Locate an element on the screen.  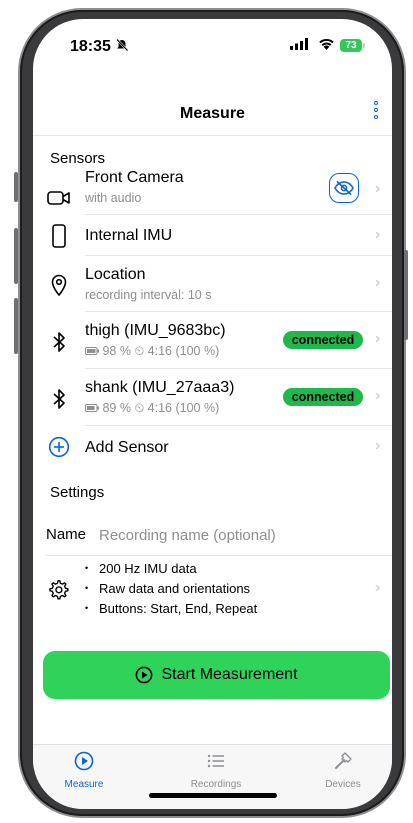
sensor-detail: recording interval: 10 s is located at coordinates (148, 295).